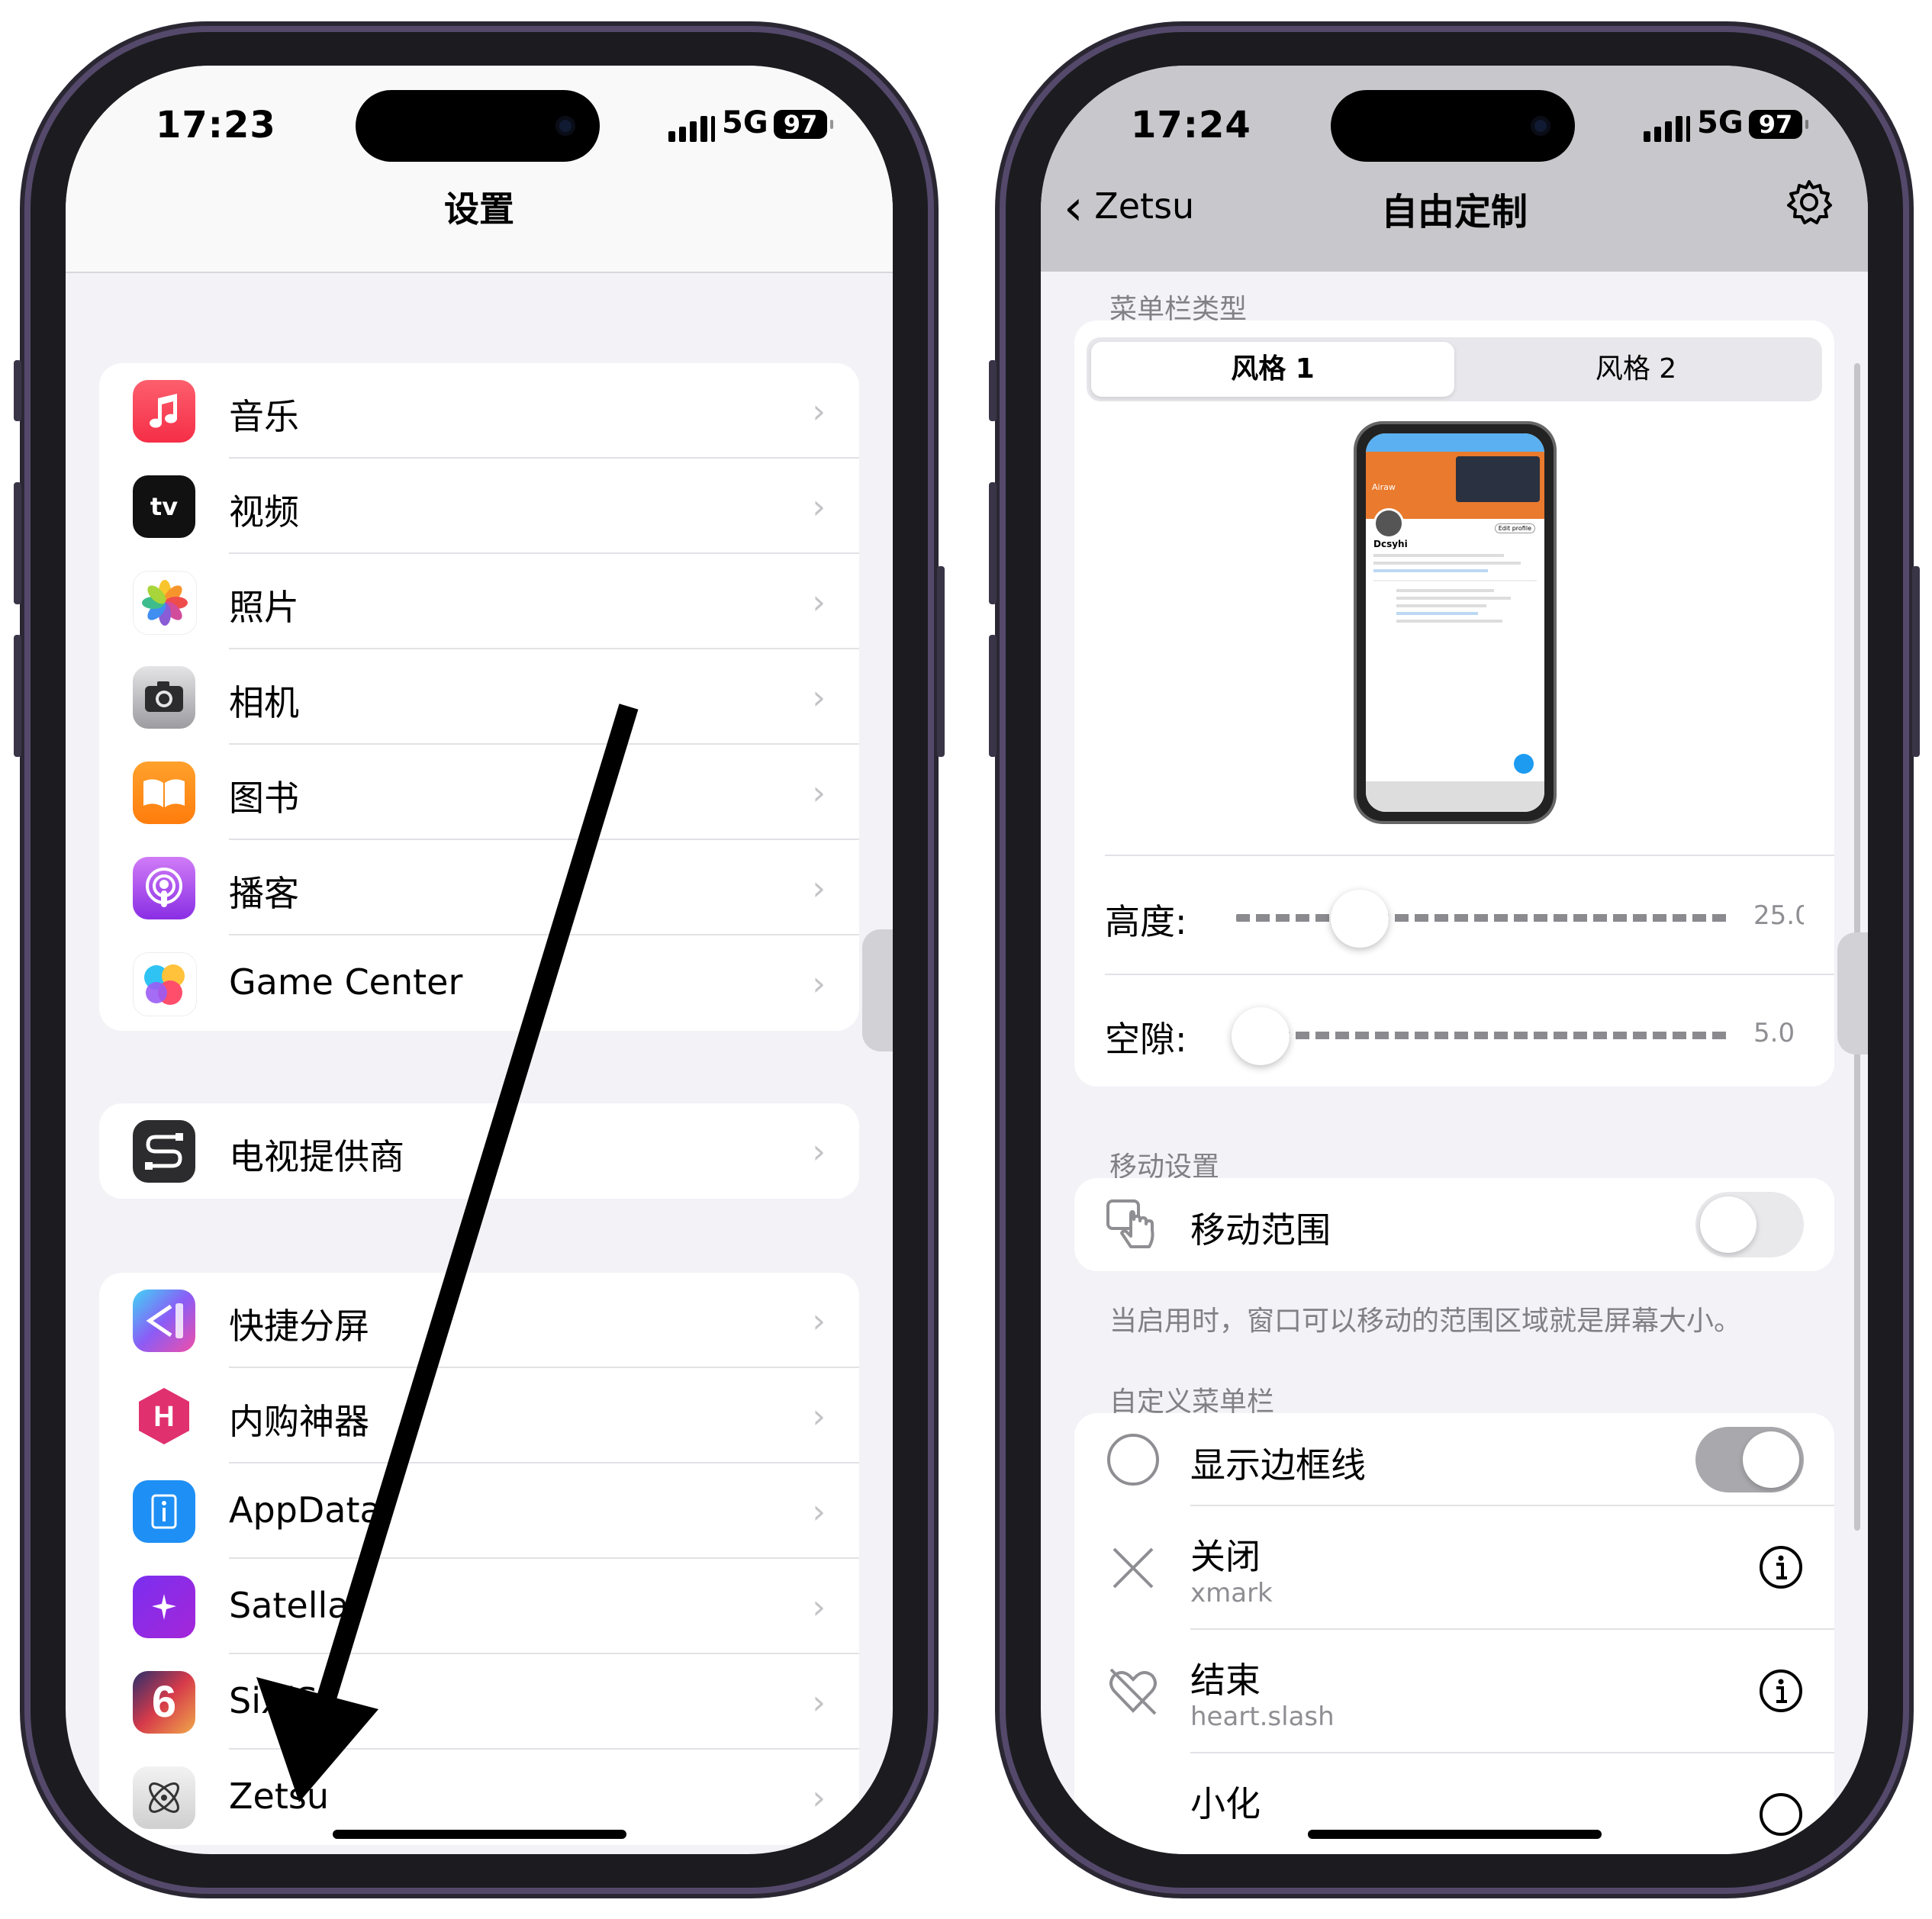 The image size is (1932, 1919). I want to click on move-card: 移动范围, so click(1454, 1224).